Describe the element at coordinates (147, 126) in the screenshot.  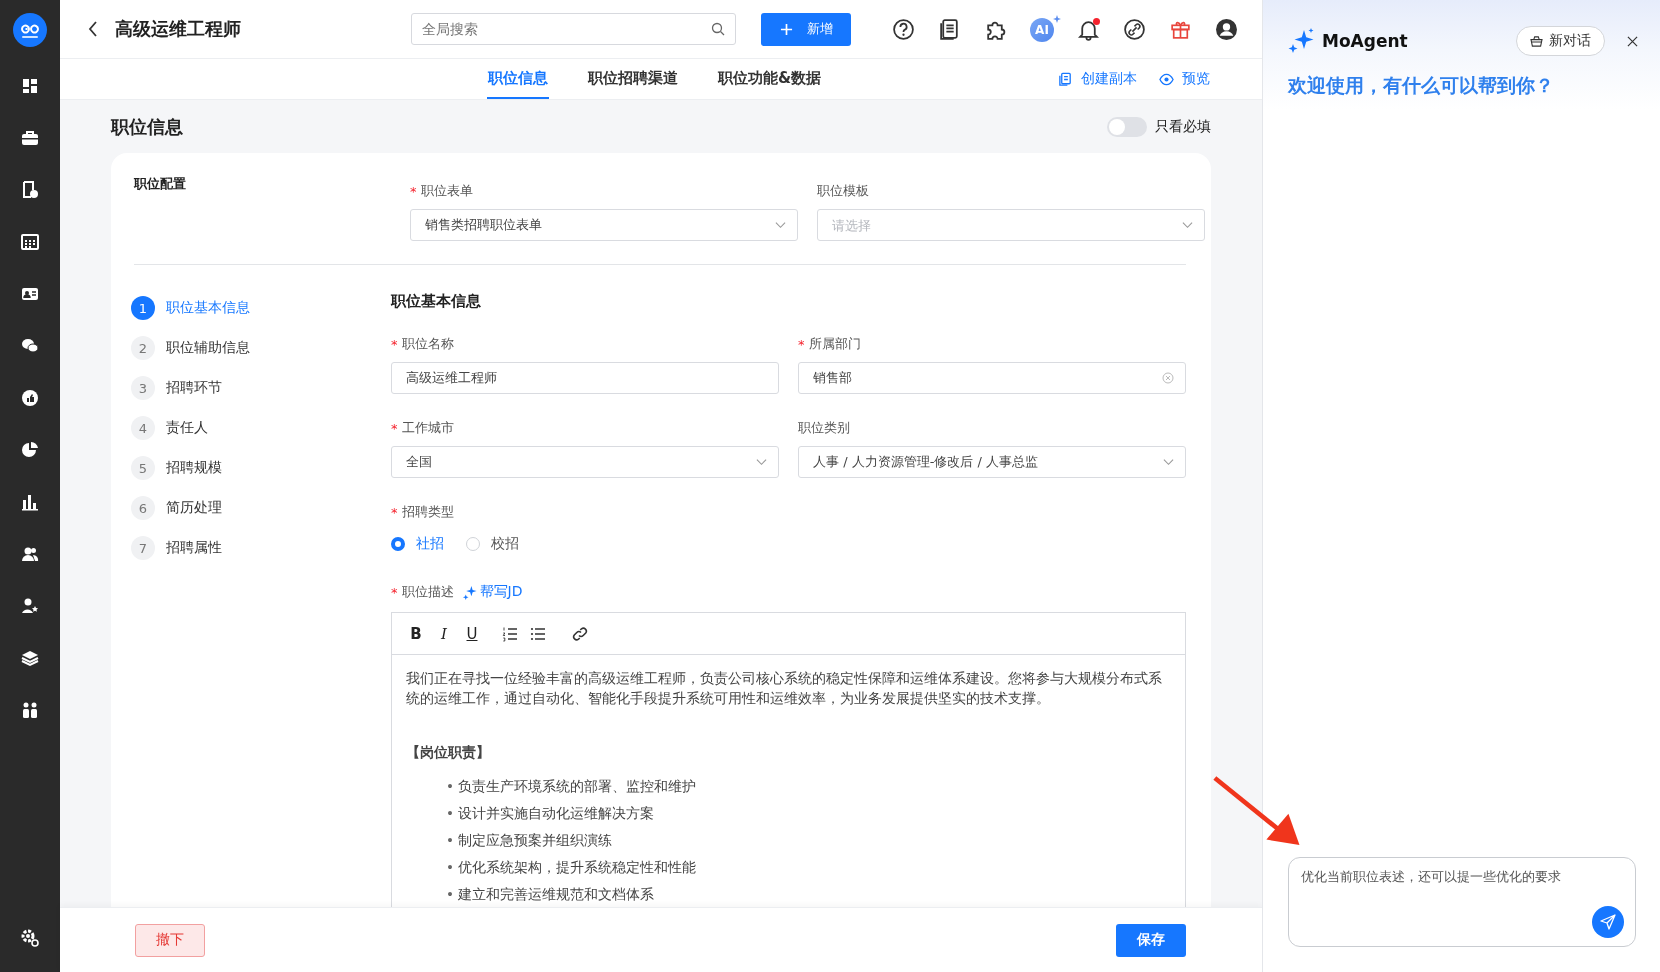
I see `section-title: 职位信息` at that location.